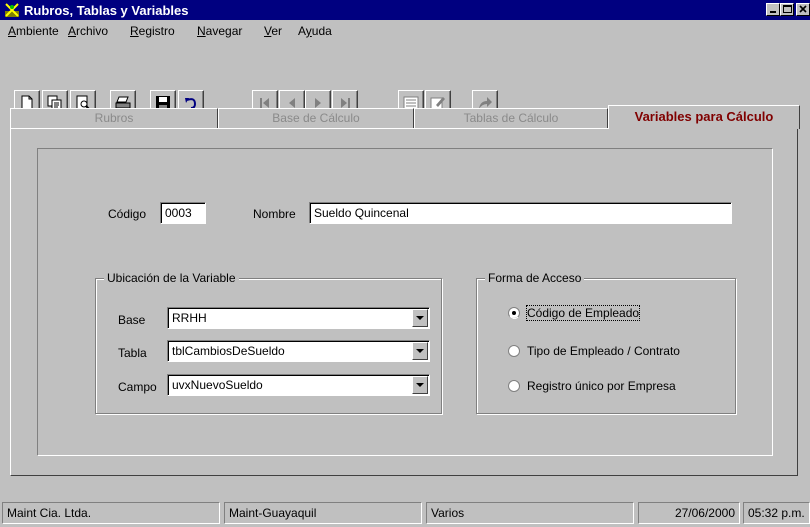  Describe the element at coordinates (603, 351) in the screenshot. I see `radio-tipo-empleado-label: Tipo de Empleado / Contrato` at that location.